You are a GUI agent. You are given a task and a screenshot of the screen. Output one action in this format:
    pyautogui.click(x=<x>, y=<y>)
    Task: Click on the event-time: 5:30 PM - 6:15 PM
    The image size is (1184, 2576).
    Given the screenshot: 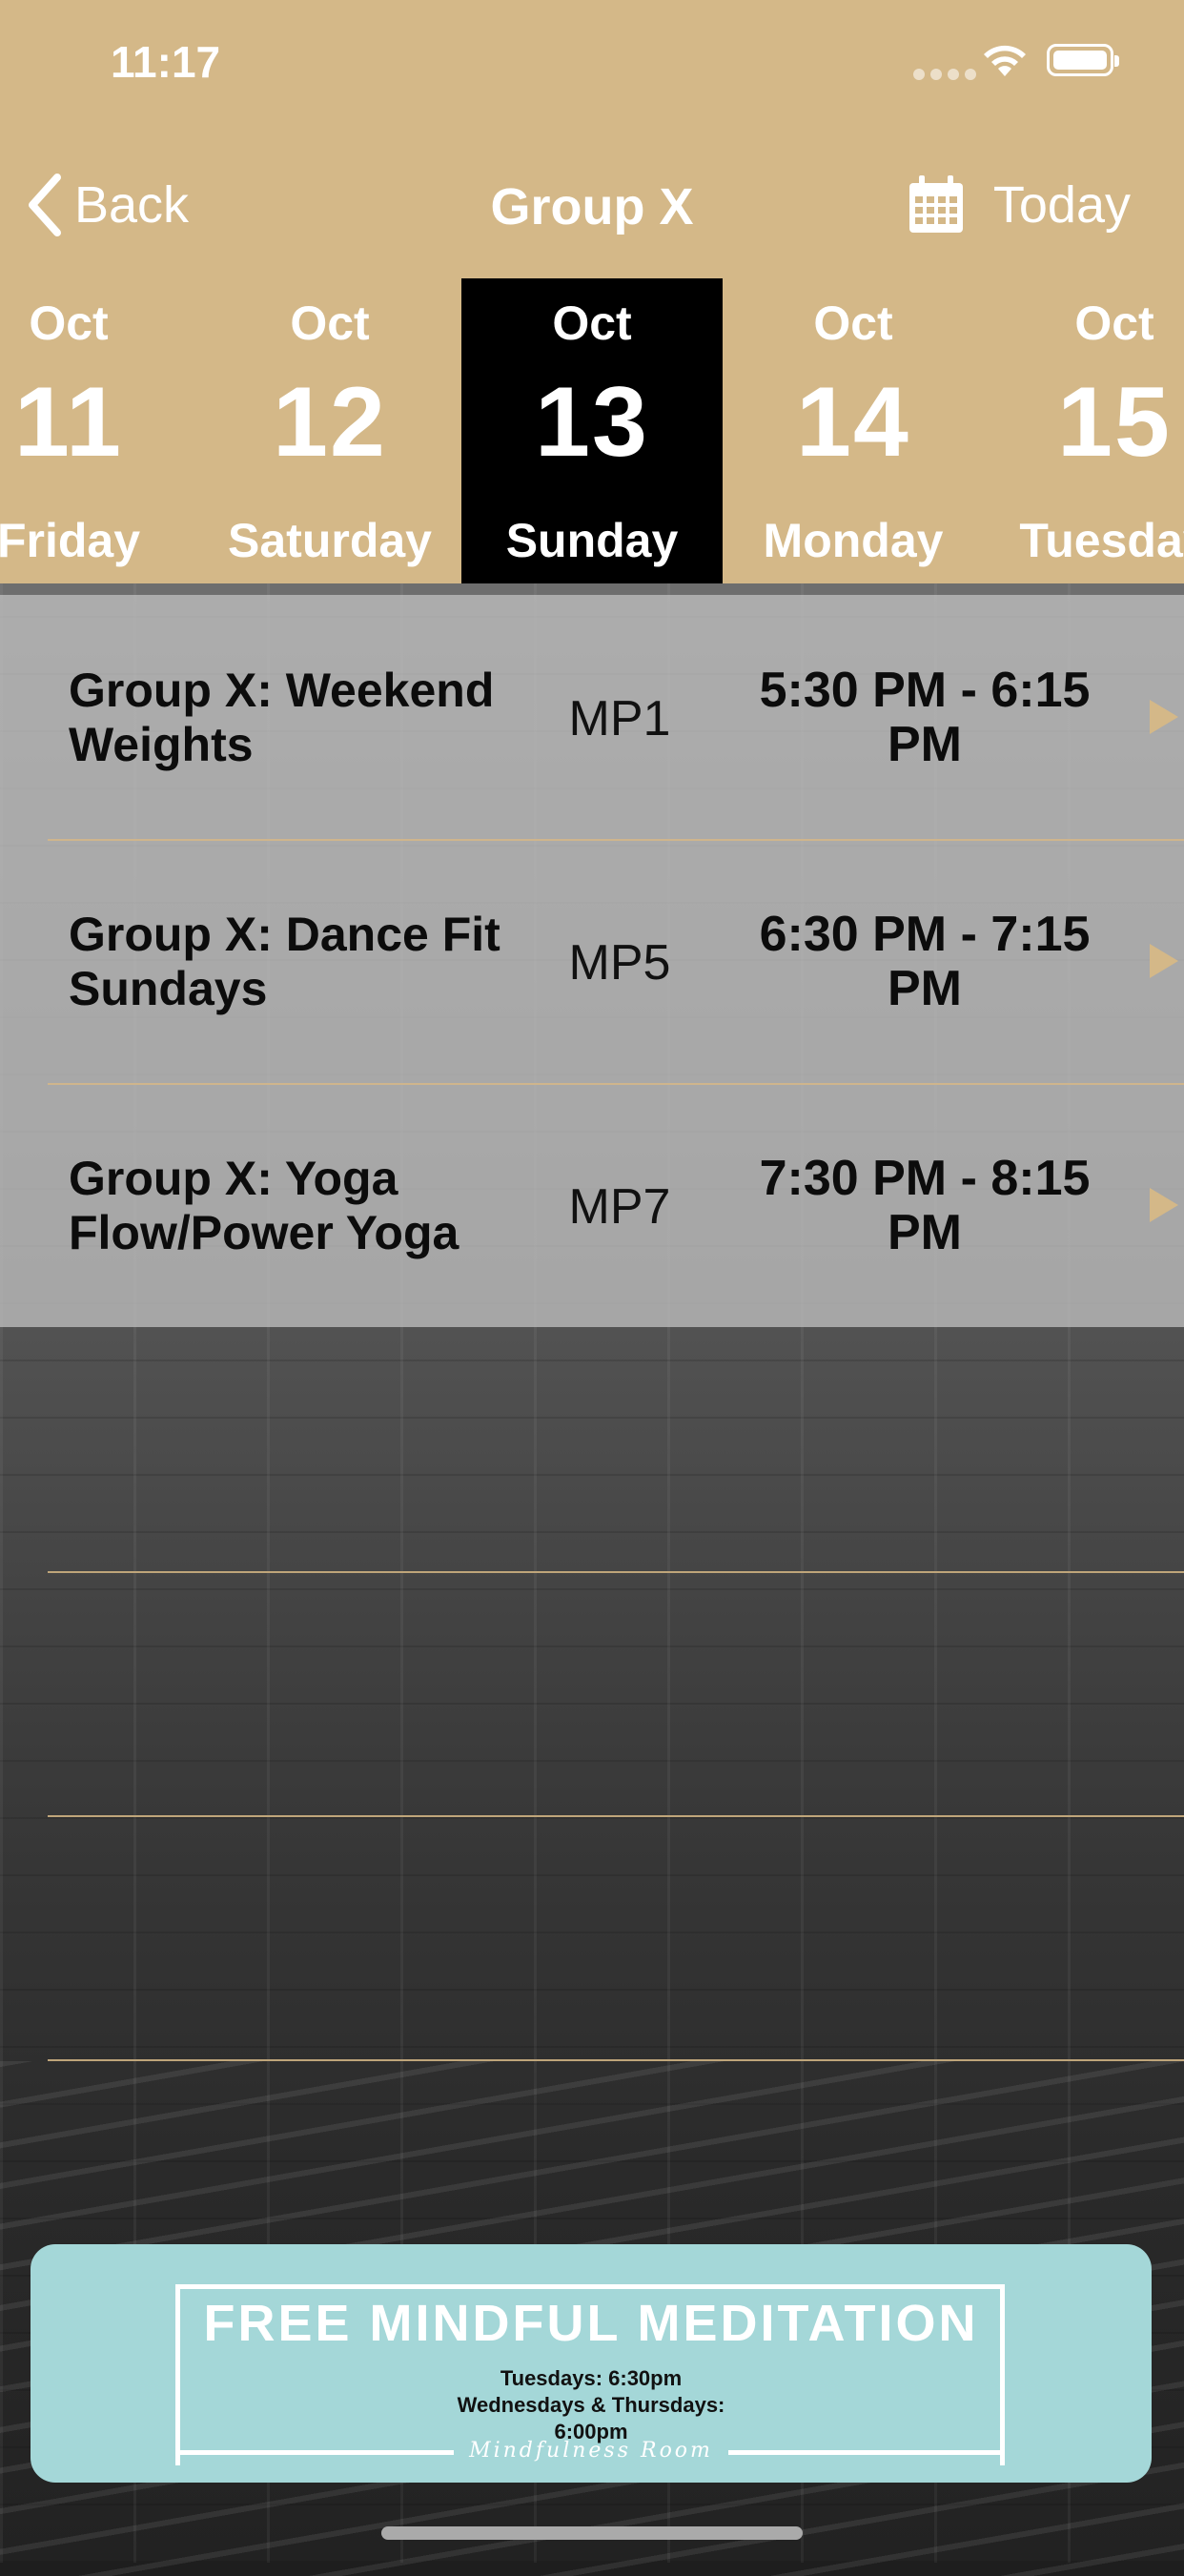 What is the action you would take?
    pyautogui.click(x=925, y=717)
    